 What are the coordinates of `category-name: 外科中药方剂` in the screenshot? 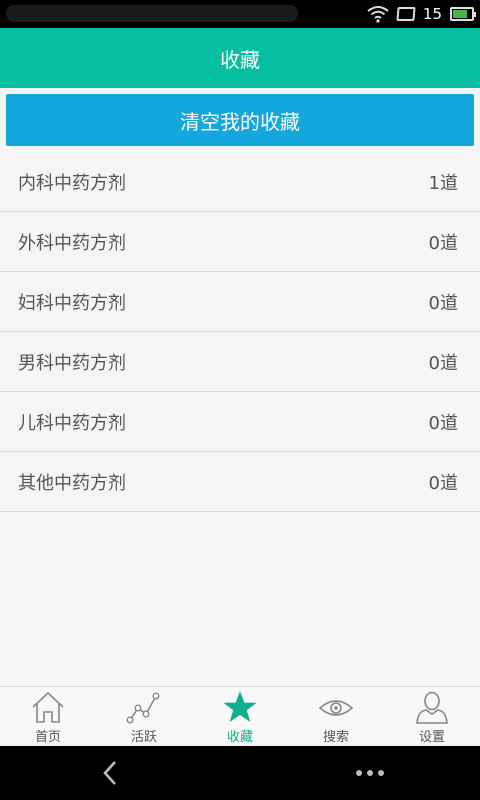 It's located at (72, 243).